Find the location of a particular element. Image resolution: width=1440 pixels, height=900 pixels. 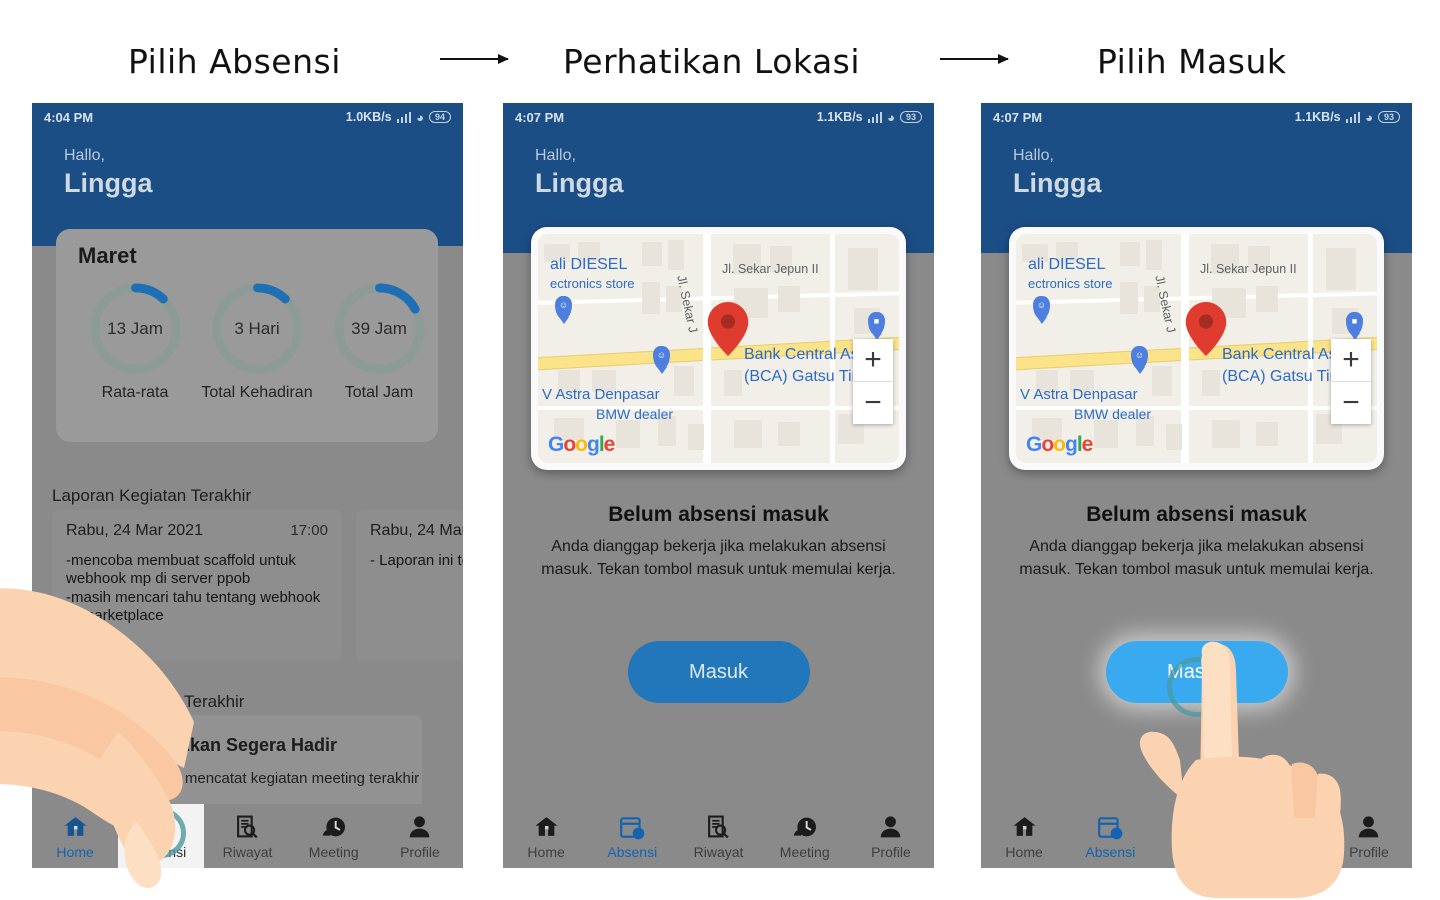

status-time: 4:04 PM is located at coordinates (69, 117).